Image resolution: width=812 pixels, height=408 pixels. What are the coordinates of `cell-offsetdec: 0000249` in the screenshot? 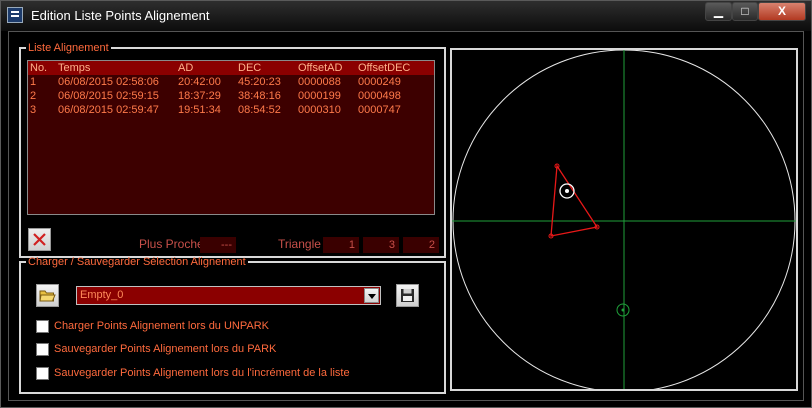 It's located at (379, 82).